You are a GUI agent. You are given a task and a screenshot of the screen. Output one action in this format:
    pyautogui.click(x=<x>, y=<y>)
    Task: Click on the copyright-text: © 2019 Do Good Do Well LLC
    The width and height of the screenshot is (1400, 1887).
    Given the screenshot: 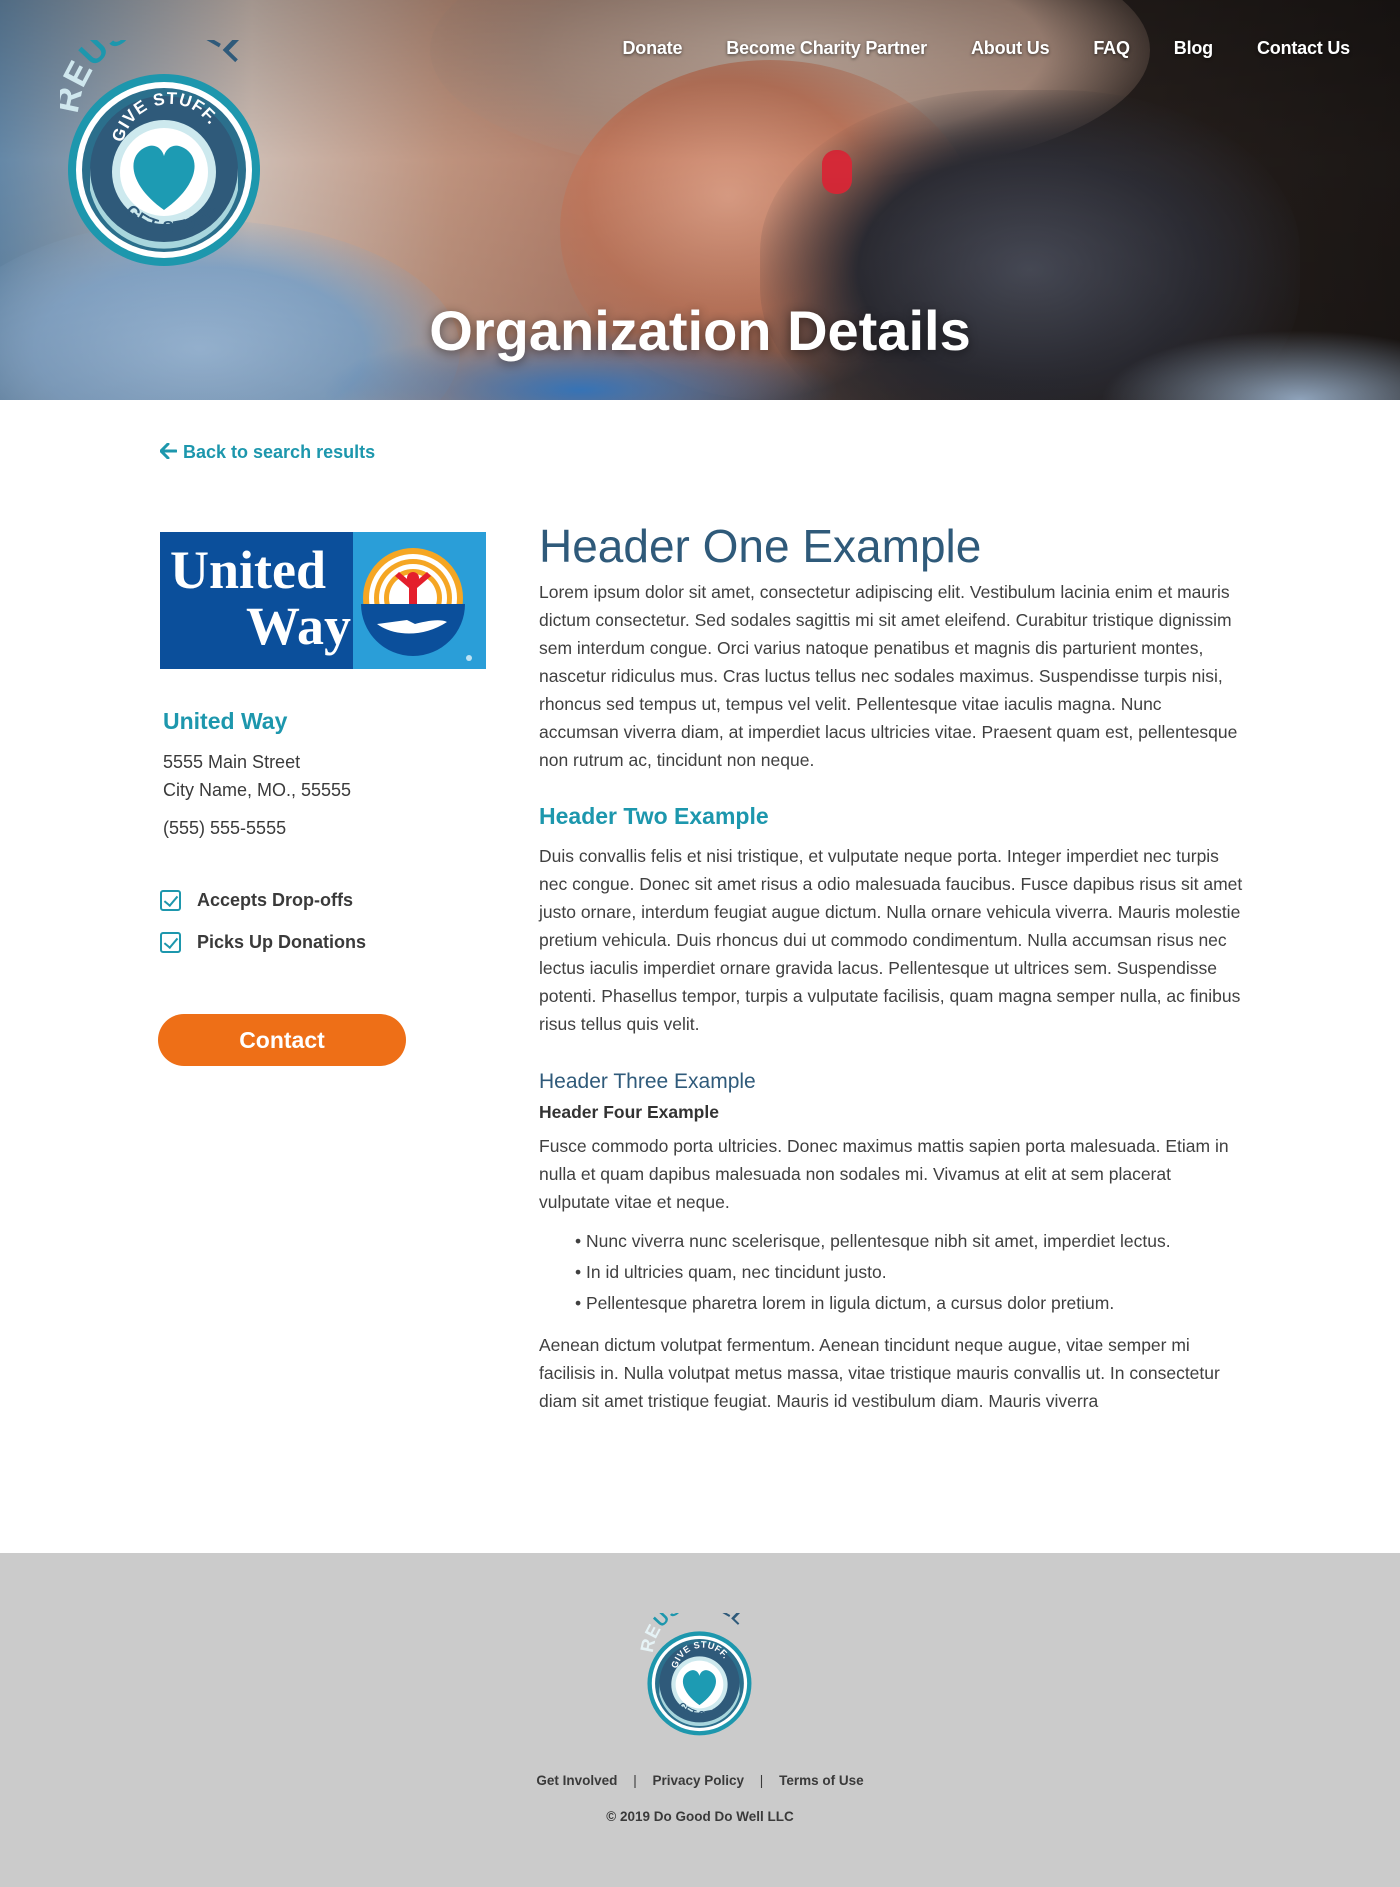 What is the action you would take?
    pyautogui.click(x=700, y=1816)
    